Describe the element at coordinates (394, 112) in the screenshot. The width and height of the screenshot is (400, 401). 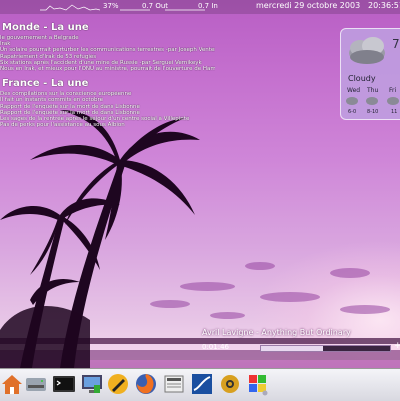
I see `forecast-range: 11` at that location.